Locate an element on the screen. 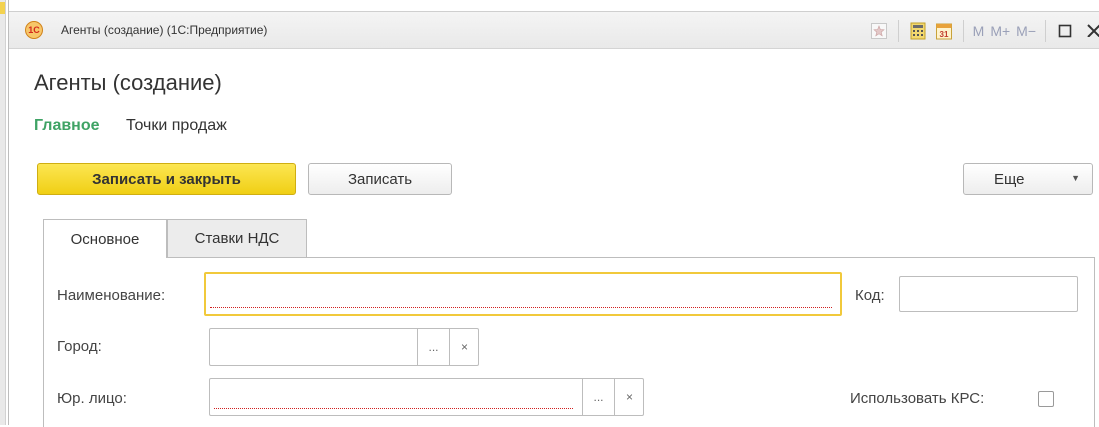 Image resolution: width=1099 pixels, height=427 pixels. use-krs-label: Использовать КРС: is located at coordinates (917, 398).